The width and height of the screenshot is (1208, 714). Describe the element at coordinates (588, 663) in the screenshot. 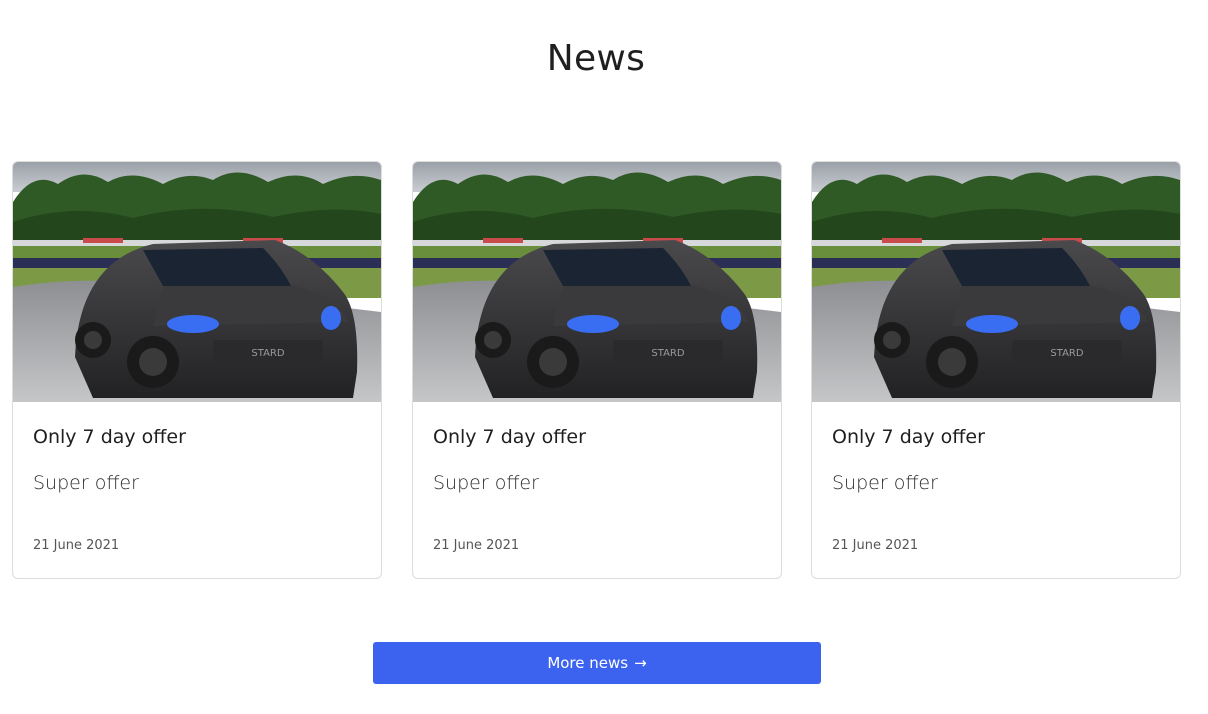

I see `more-news-label: More news` at that location.